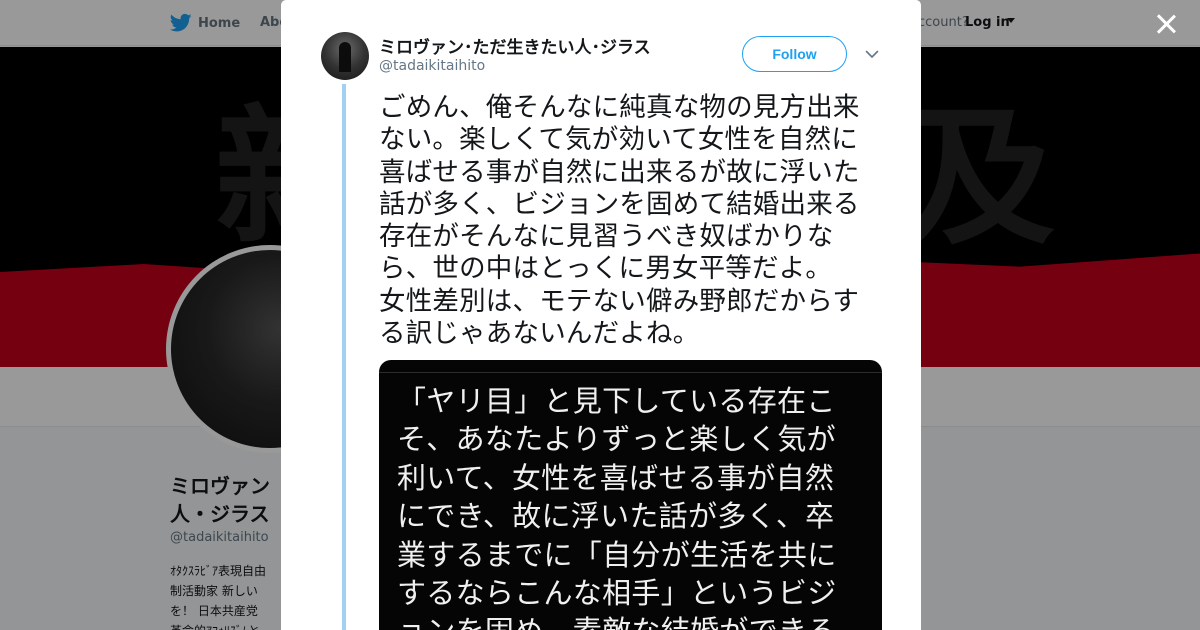 This screenshot has width=1200, height=630. Describe the element at coordinates (616, 439) in the screenshot. I see `media-text-line: そ、あなたよりずっと楽しく気が` at that location.